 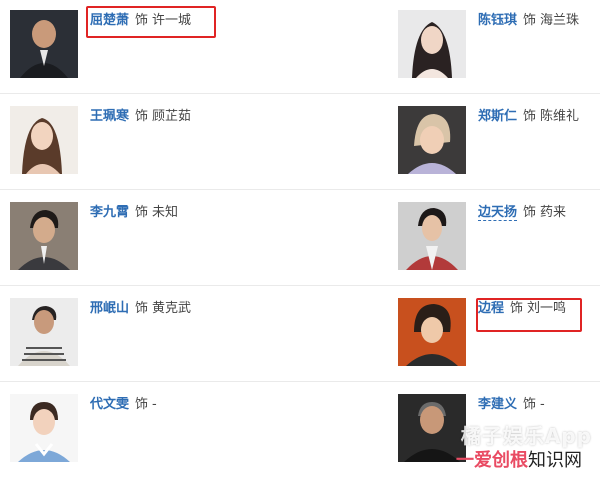 I want to click on cast-text: 陈钰琪饰海兰珠, so click(x=528, y=21).